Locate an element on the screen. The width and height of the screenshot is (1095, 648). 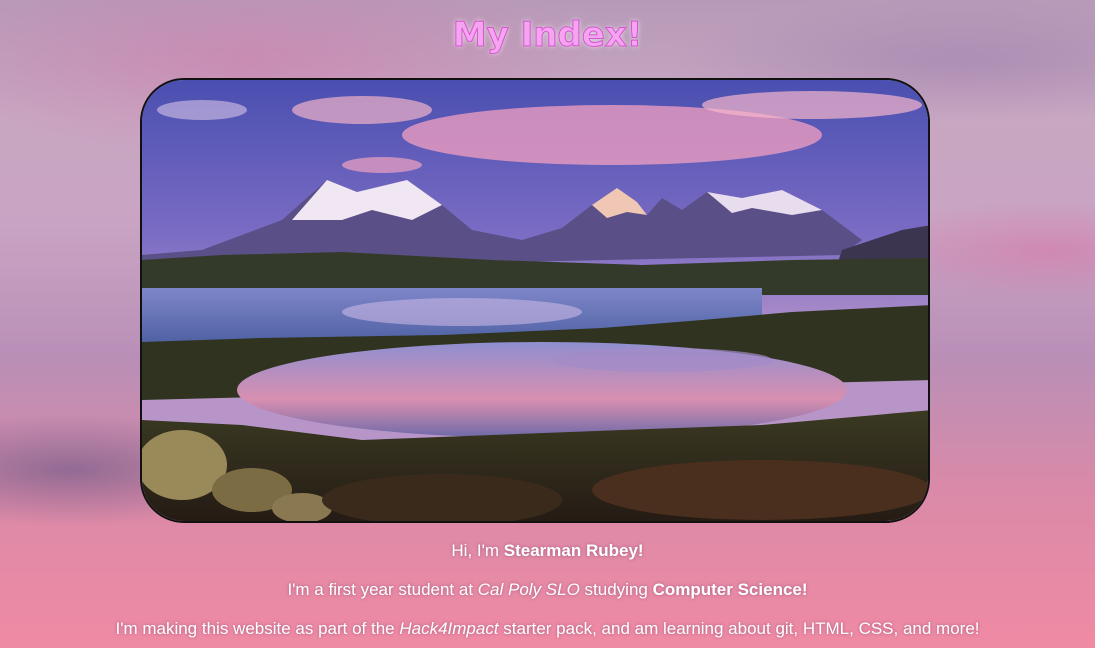
greeting-prefix: Hi, I'm is located at coordinates (477, 550).